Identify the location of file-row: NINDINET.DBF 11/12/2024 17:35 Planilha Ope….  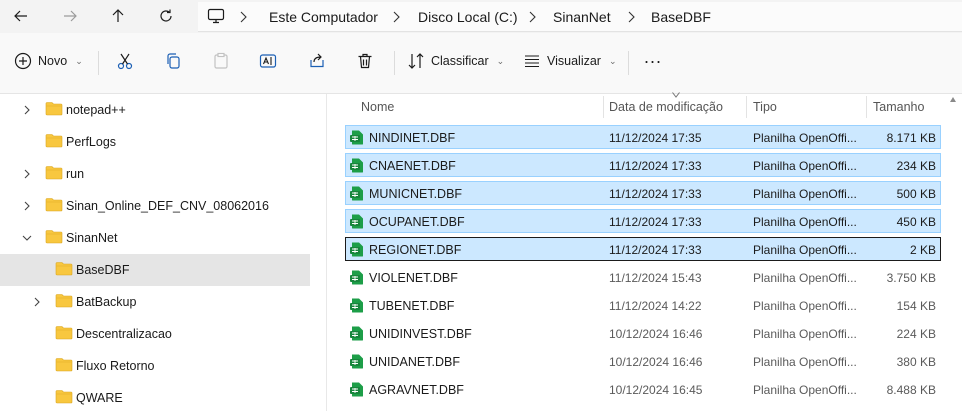
(643, 137).